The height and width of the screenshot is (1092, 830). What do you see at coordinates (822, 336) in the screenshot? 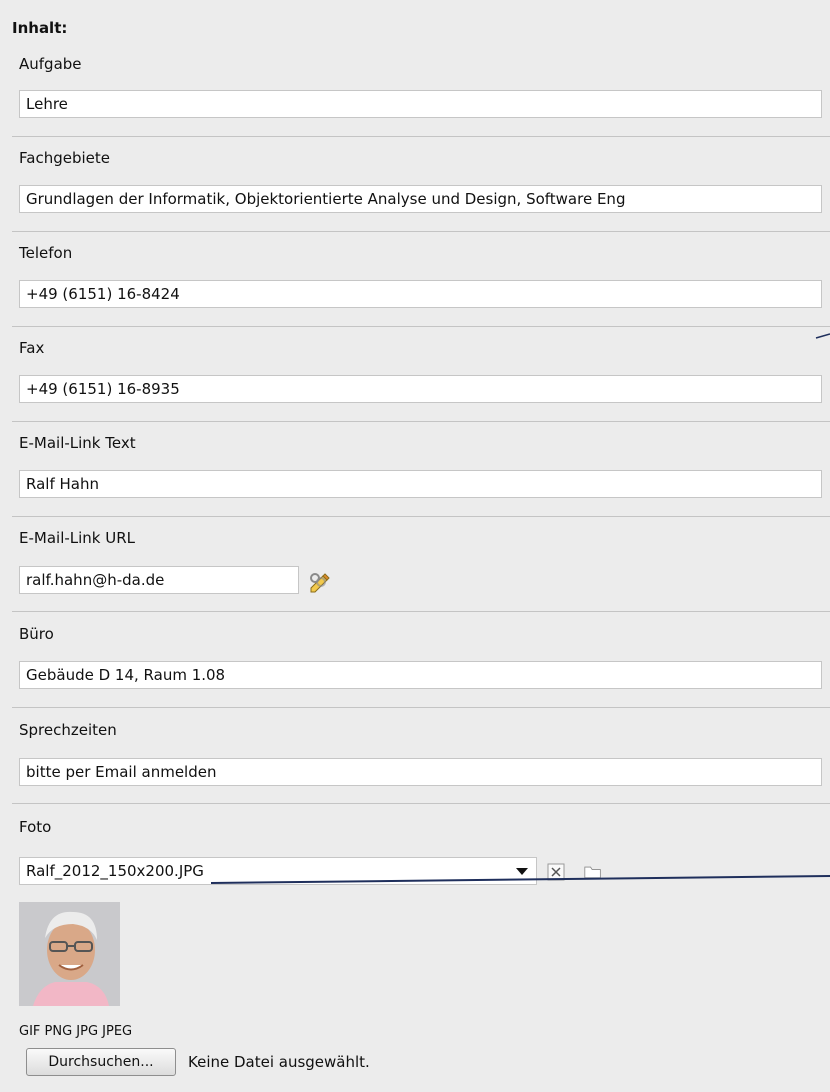
I see `annotation-line-top` at bounding box center [822, 336].